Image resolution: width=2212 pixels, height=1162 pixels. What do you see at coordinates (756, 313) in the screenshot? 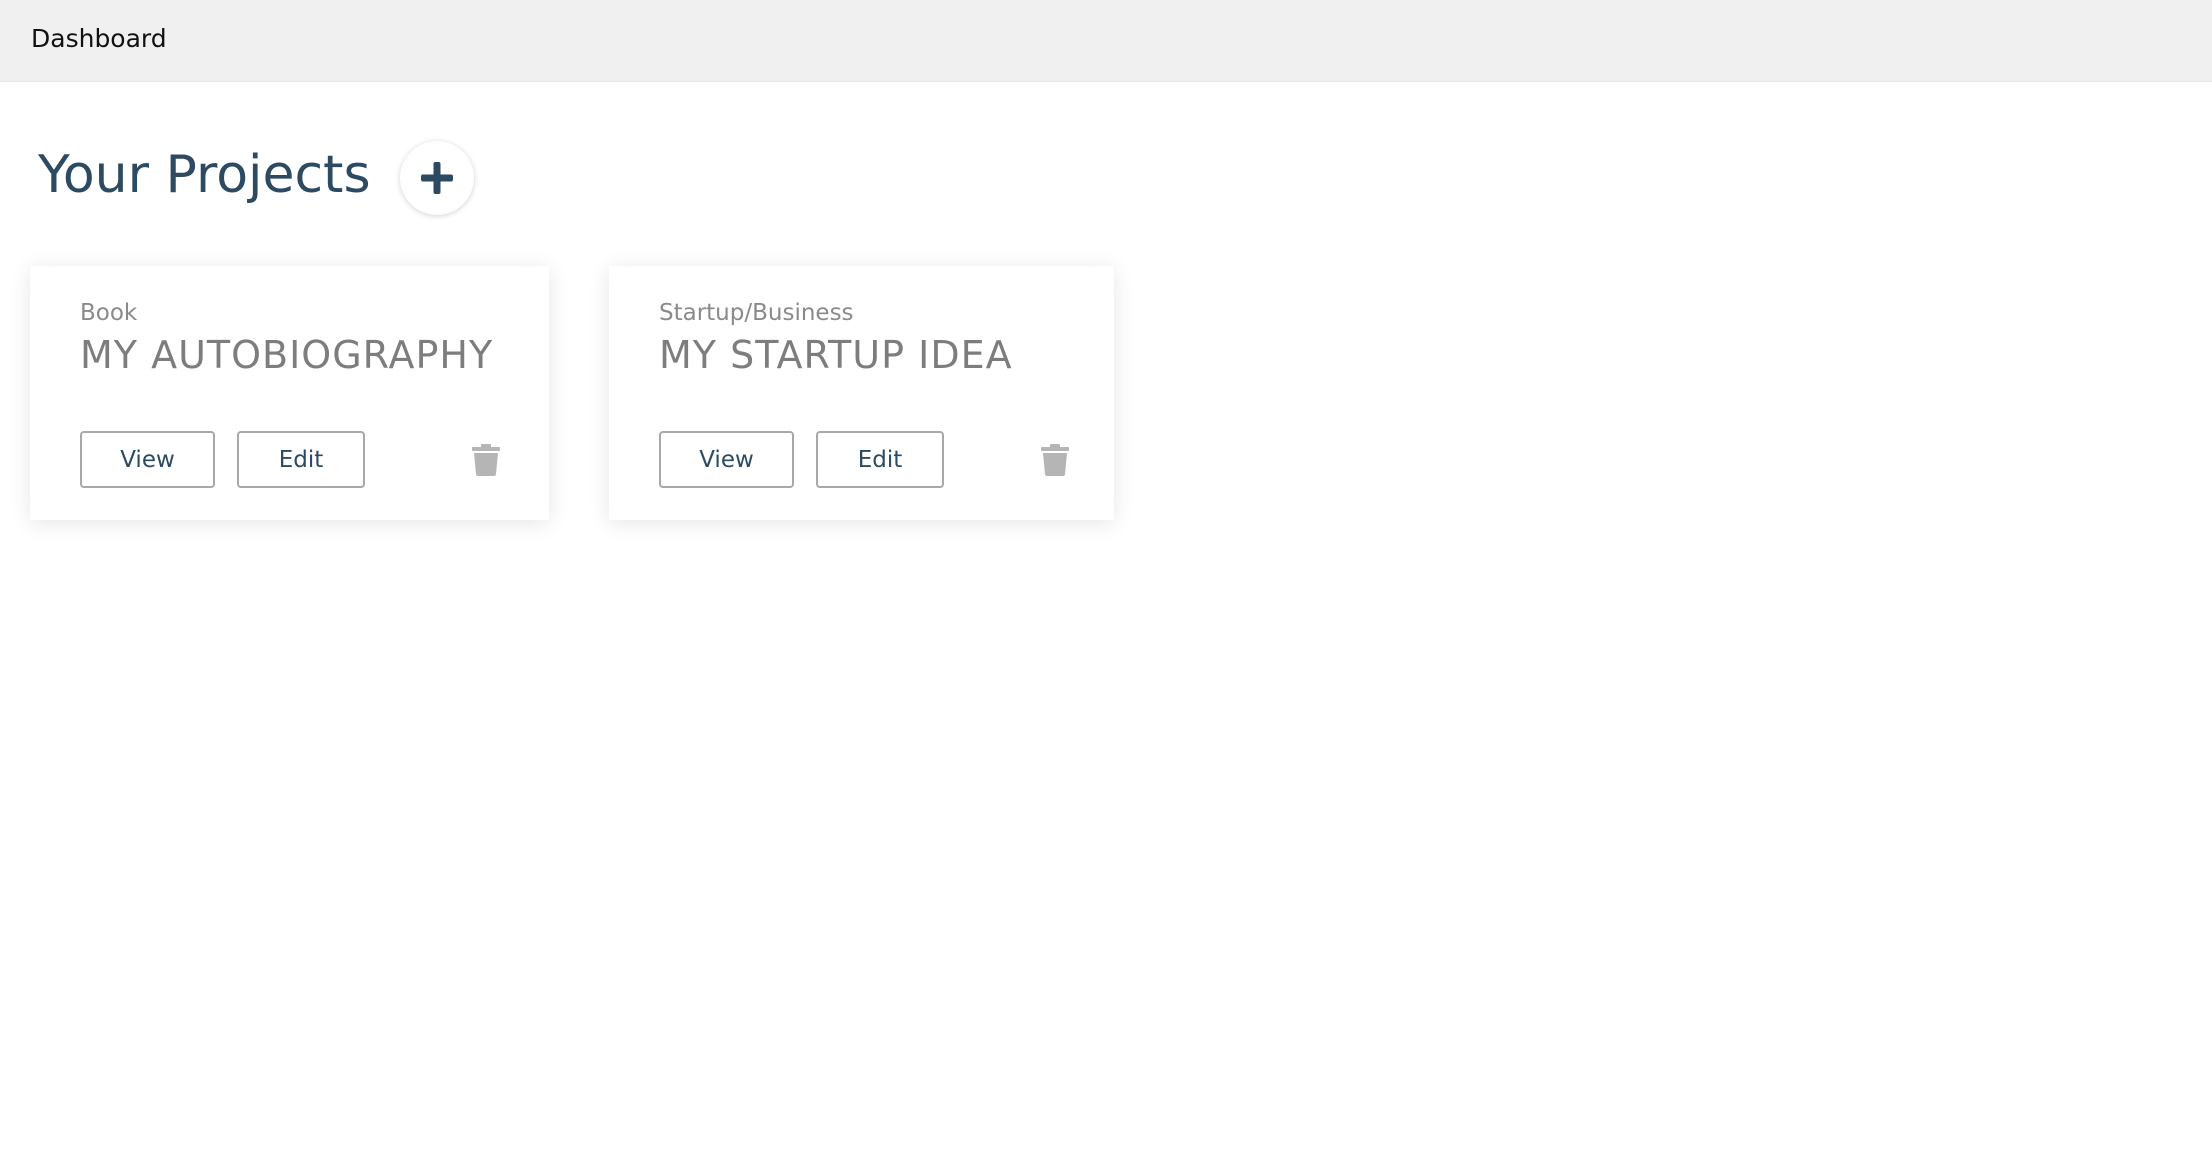
I see `project-category: Startup/Business` at bounding box center [756, 313].